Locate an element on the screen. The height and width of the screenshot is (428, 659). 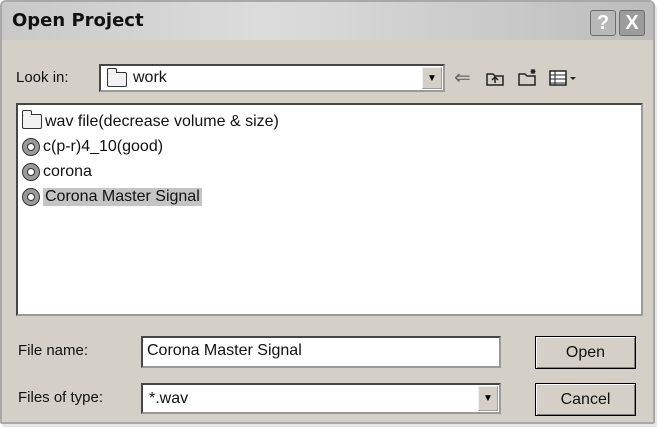
files-of-type-label: Files of type: is located at coordinates (61, 397).